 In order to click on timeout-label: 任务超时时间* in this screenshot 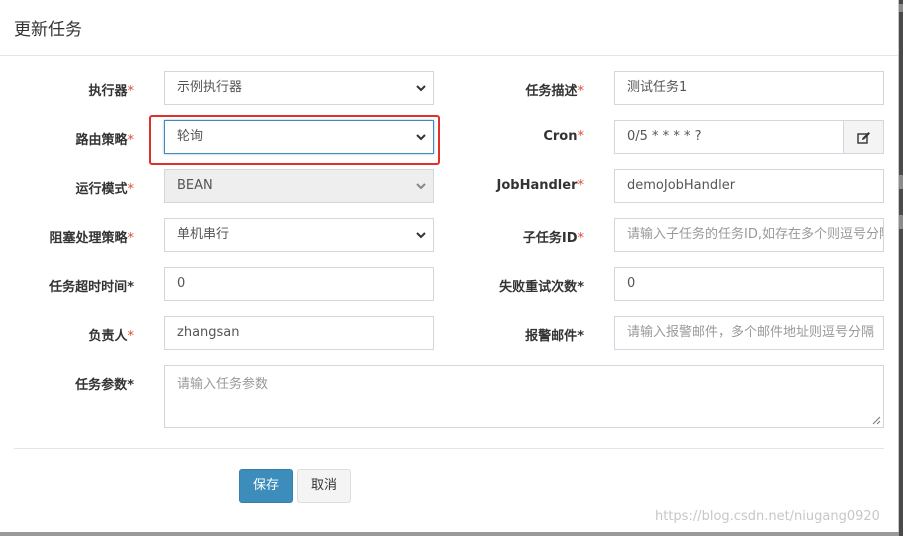, I will do `click(91, 287)`.